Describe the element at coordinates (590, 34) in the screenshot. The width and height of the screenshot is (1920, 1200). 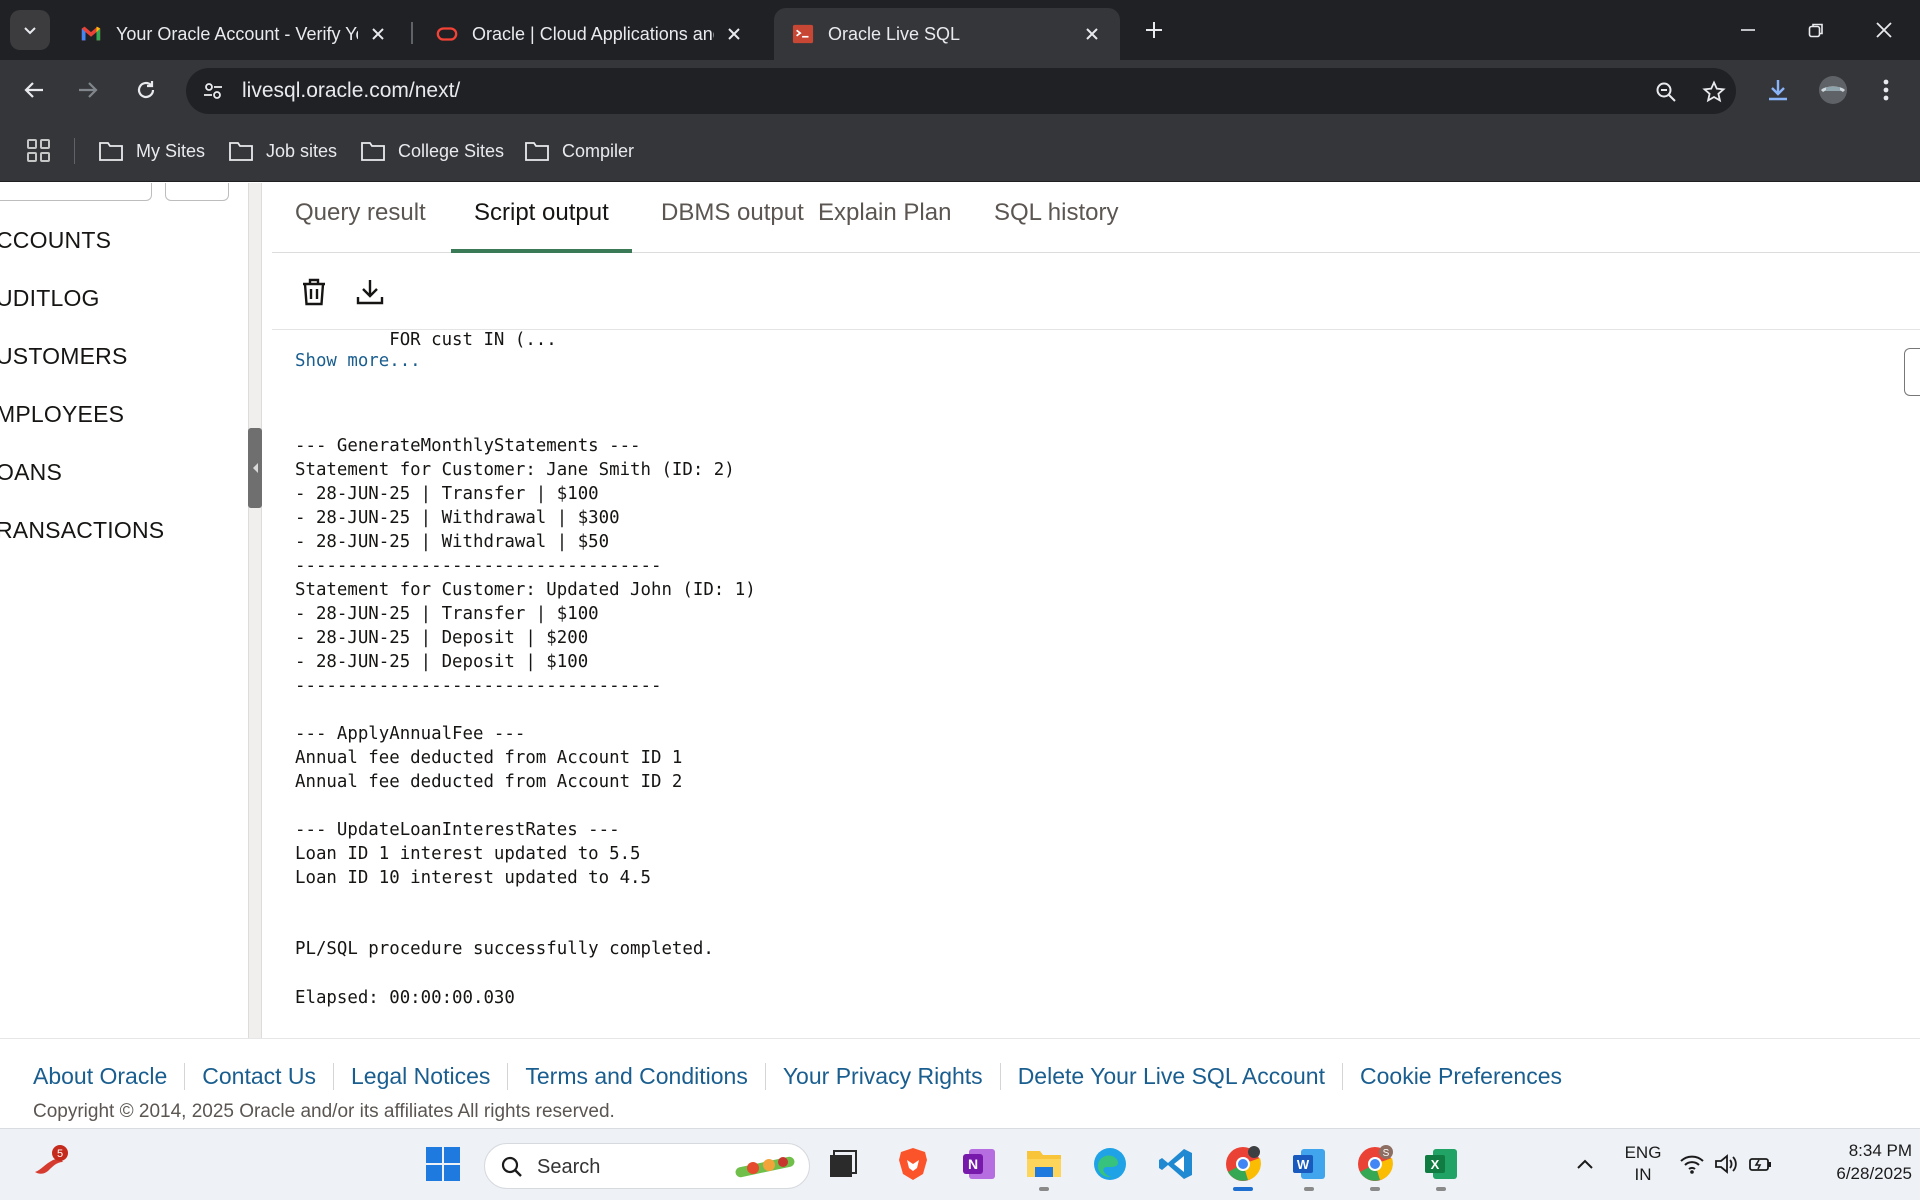
I see `browser-tab-oracle-cloud: Oracle | Cloud Applications and` at that location.